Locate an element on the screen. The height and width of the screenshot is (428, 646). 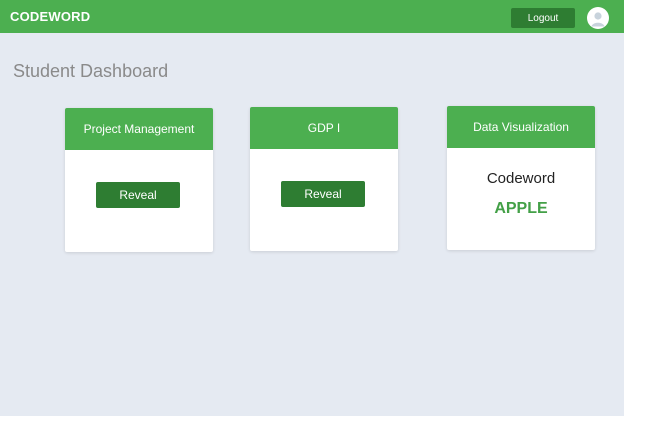
user-avatar-icon is located at coordinates (598, 18).